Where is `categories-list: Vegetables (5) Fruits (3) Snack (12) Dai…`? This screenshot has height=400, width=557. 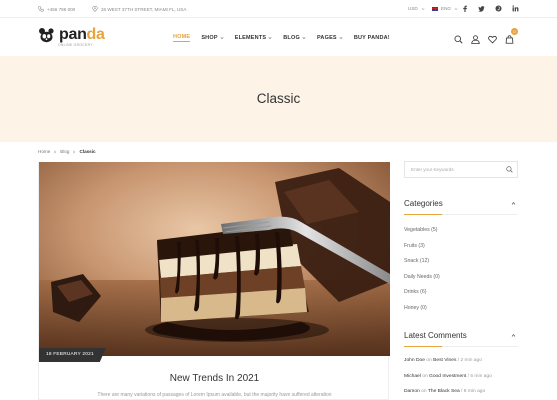 categories-list: Vegetables (5) Fruits (3) Snack (12) Dai… is located at coordinates (461, 273).